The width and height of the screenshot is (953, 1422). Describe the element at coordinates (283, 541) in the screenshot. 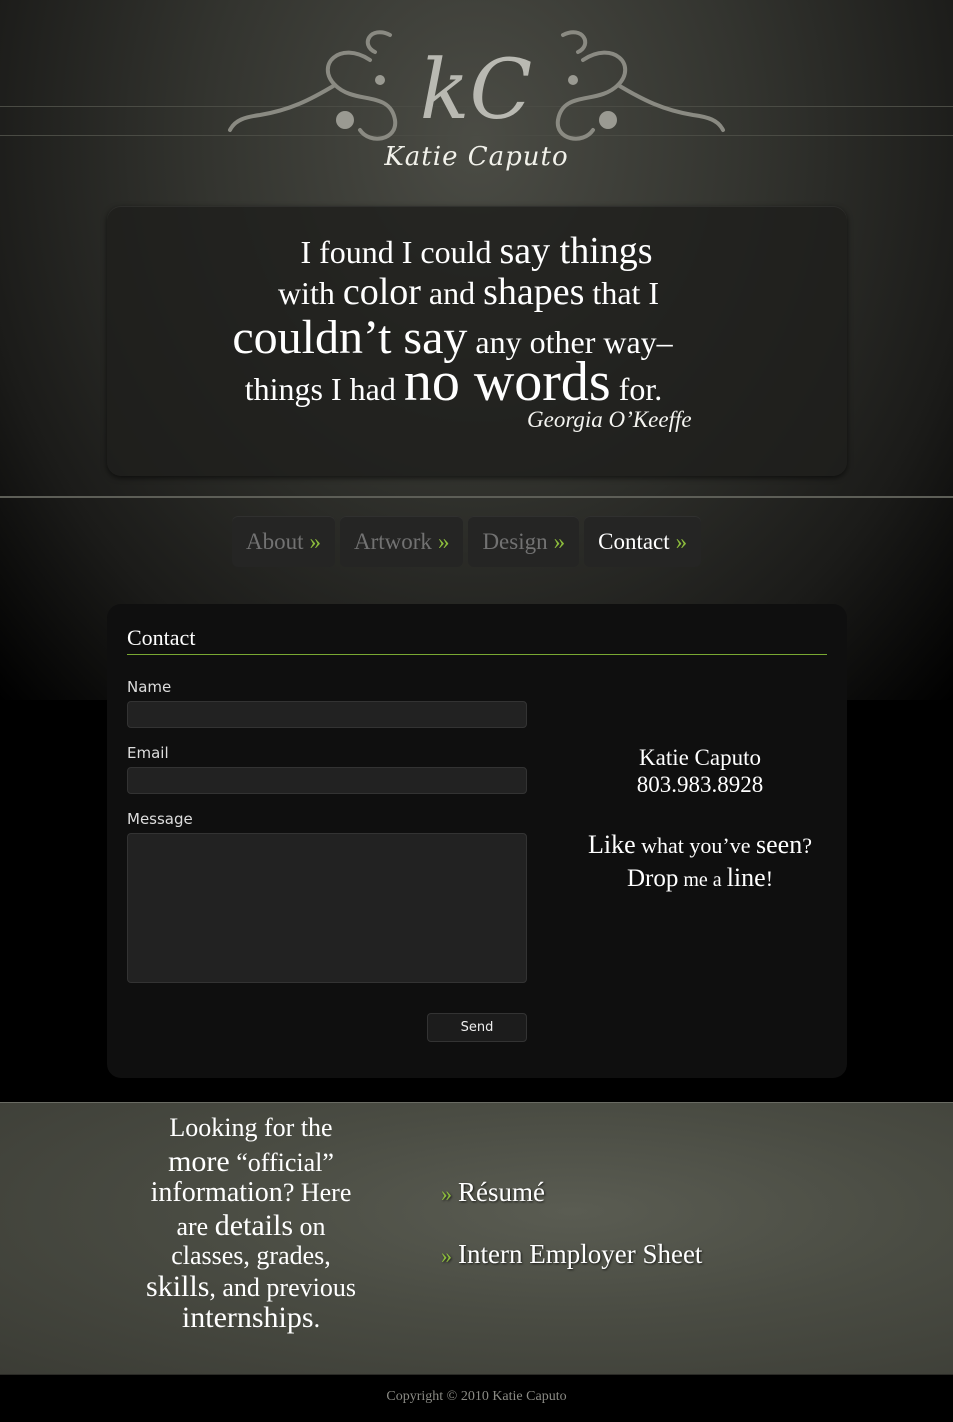

I see `nav-item-about: About»` at that location.